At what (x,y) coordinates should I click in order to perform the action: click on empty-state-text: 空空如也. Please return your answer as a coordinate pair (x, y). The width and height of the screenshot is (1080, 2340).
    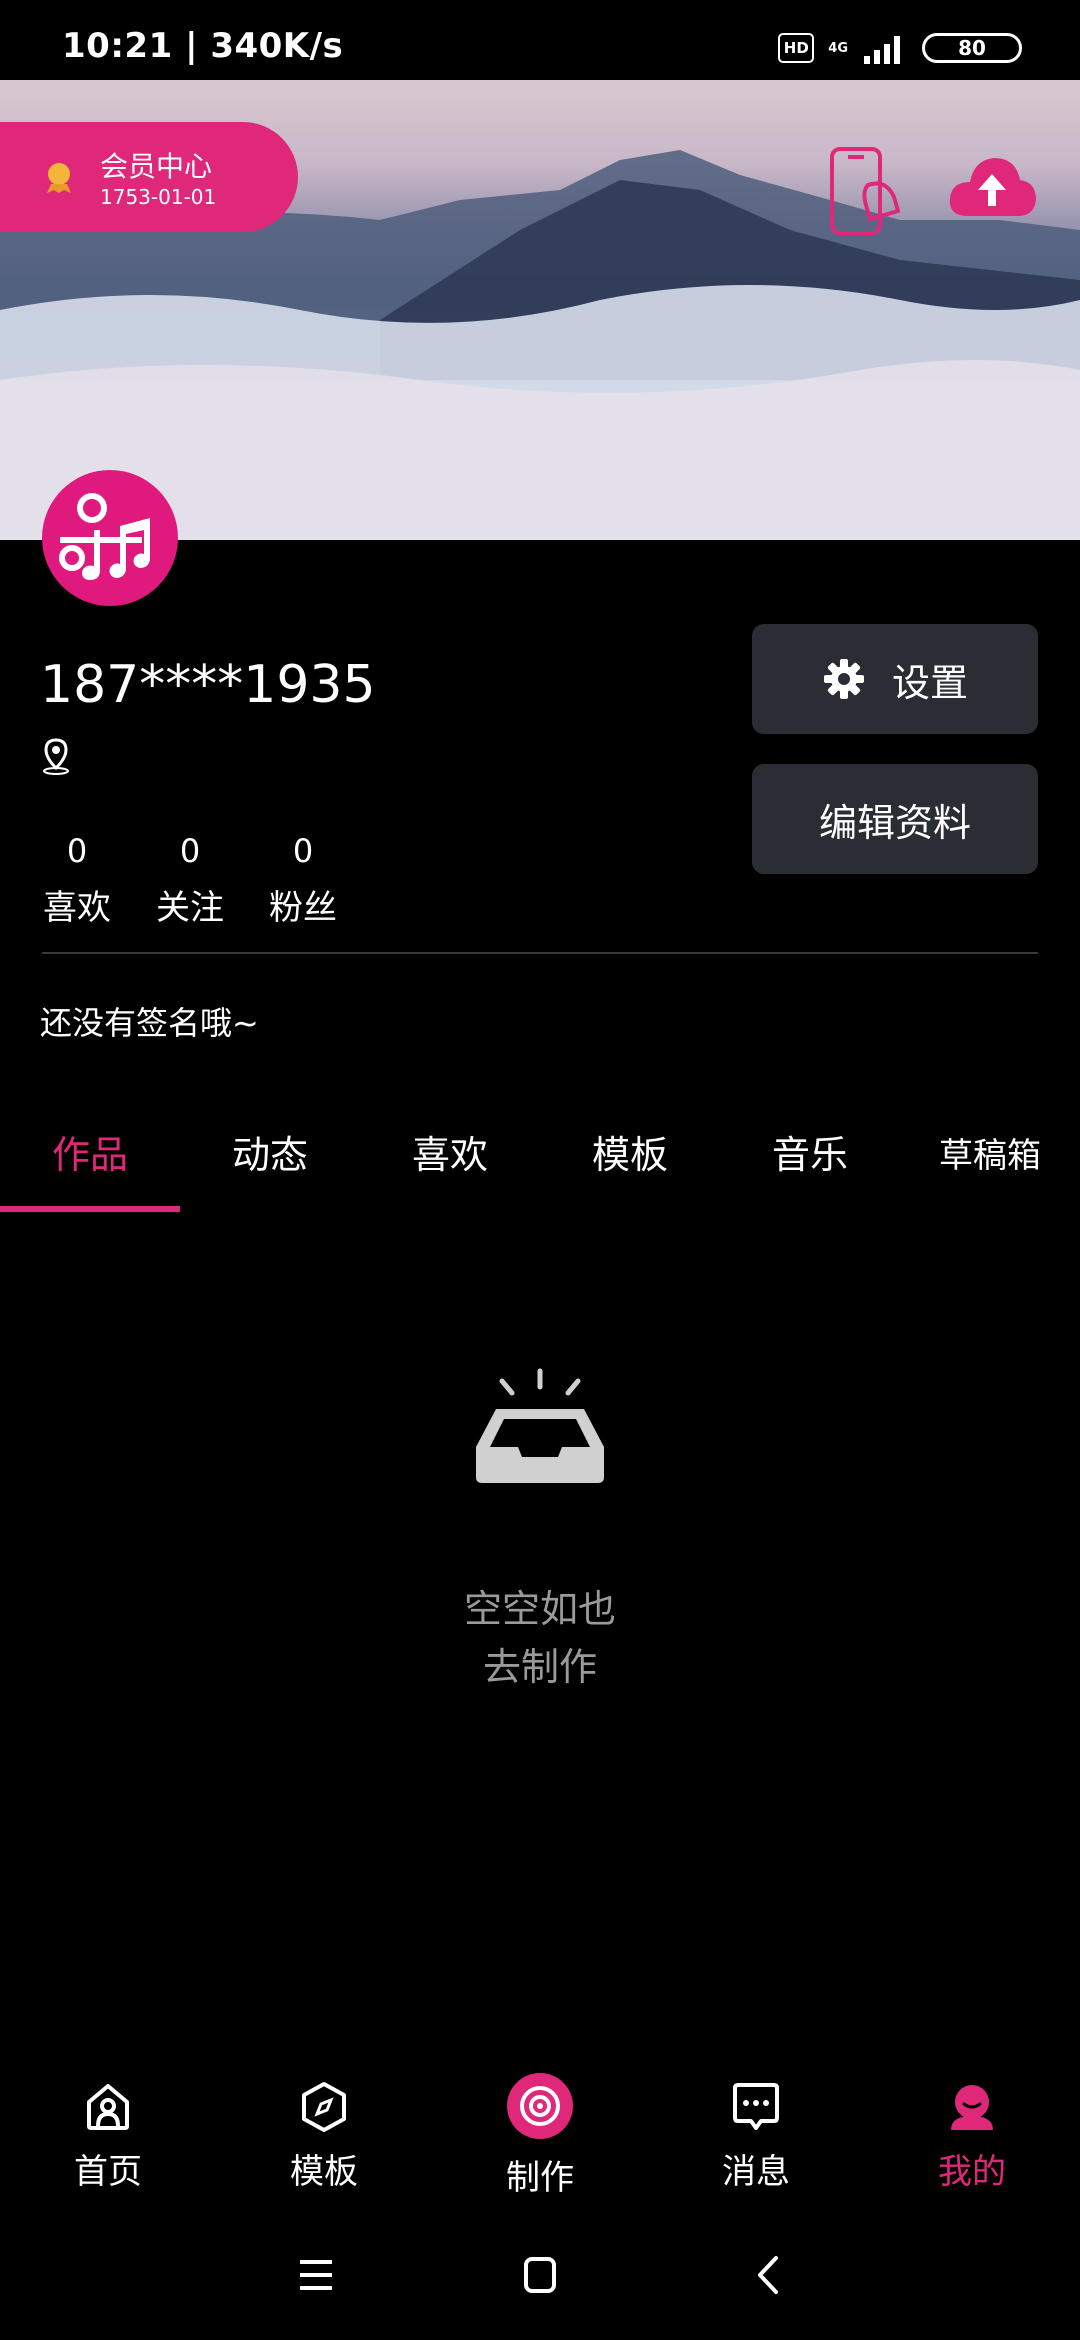
    Looking at the image, I should click on (539, 1609).